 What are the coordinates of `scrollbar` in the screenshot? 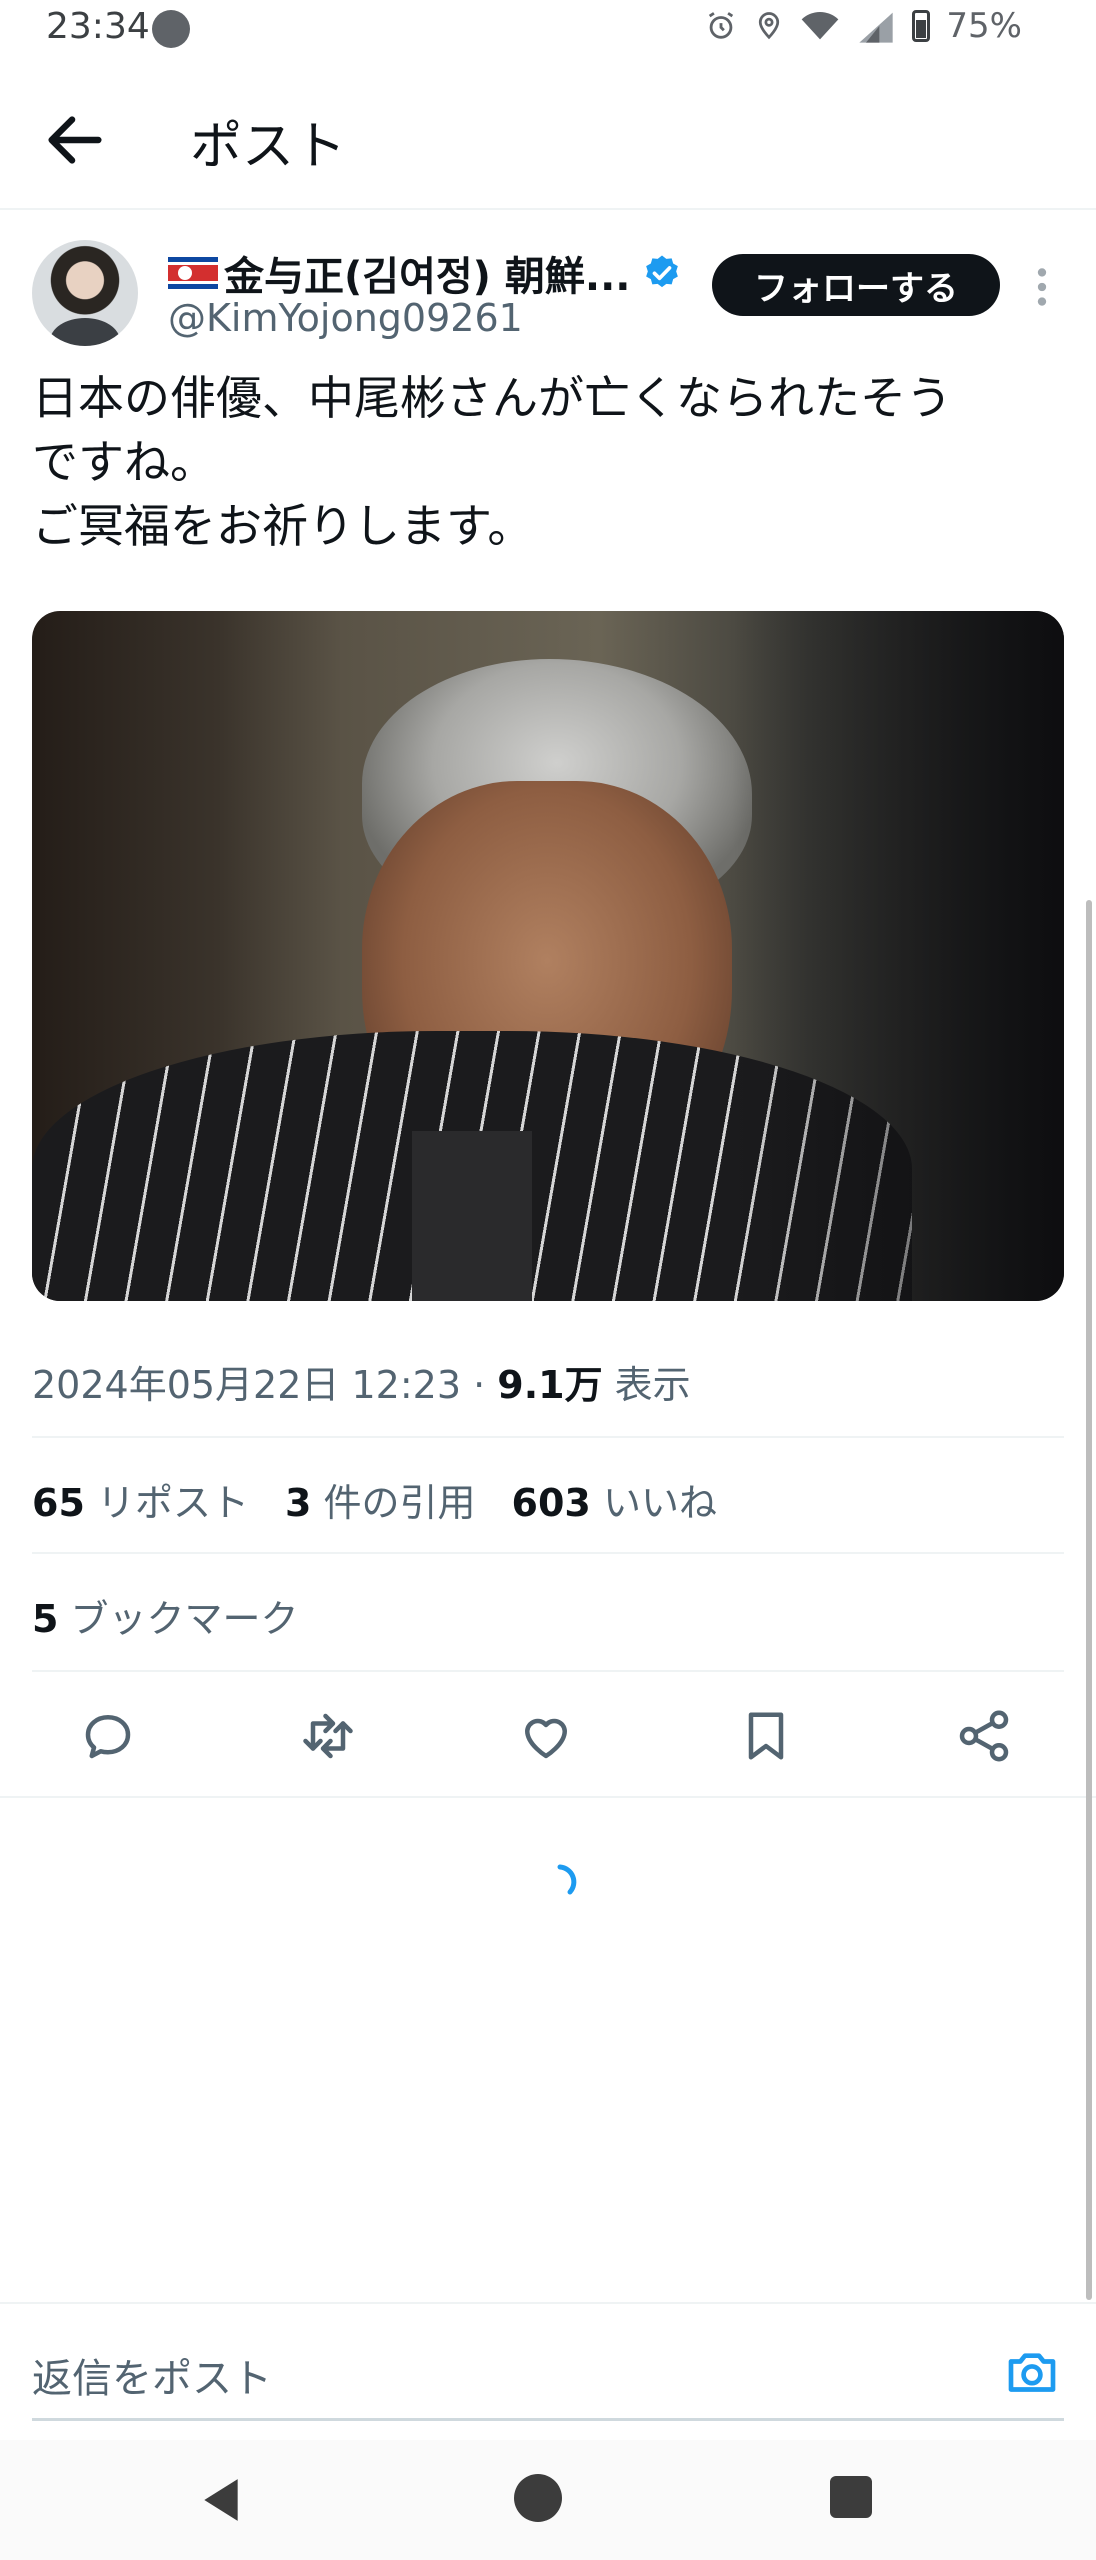 It's located at (1089, 1600).